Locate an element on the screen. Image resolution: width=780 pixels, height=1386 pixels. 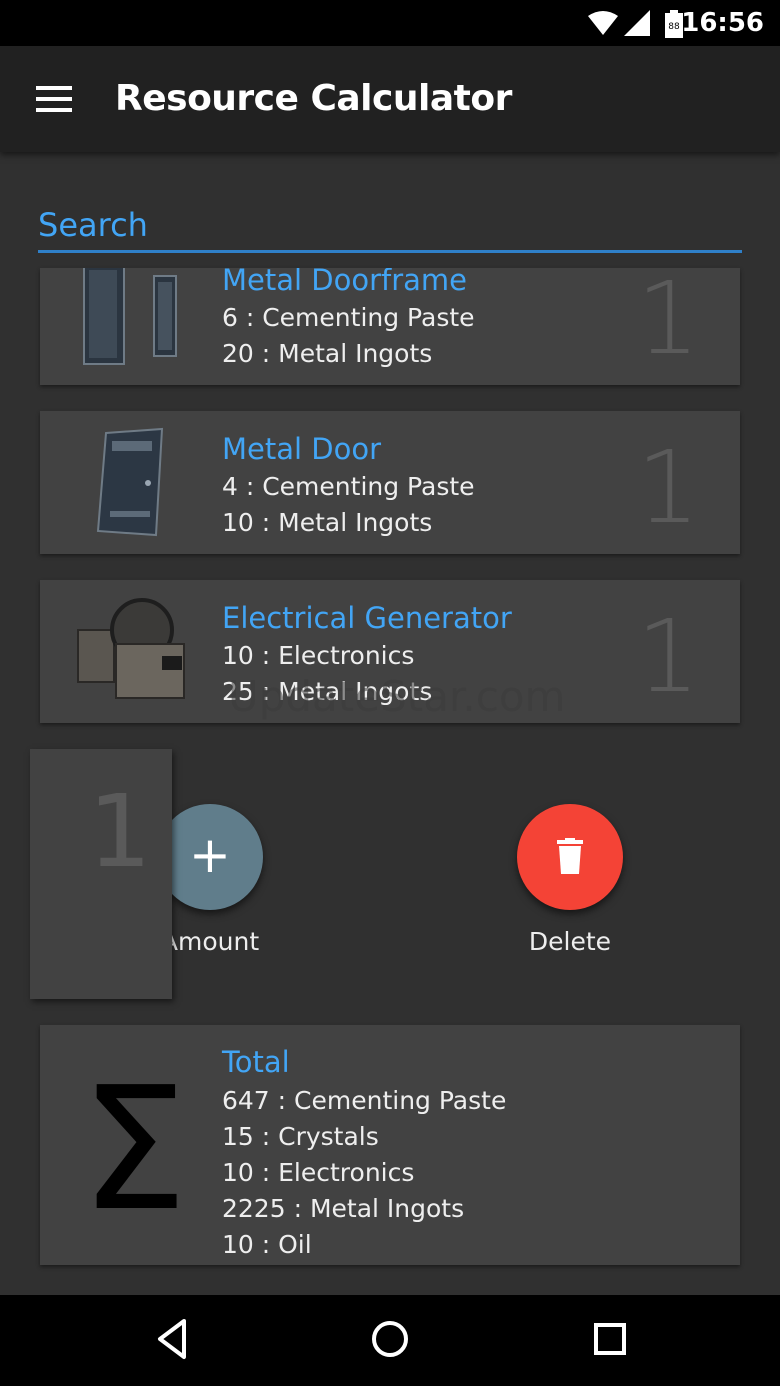
total-line: 10 : Electronics is located at coordinates (318, 1172).